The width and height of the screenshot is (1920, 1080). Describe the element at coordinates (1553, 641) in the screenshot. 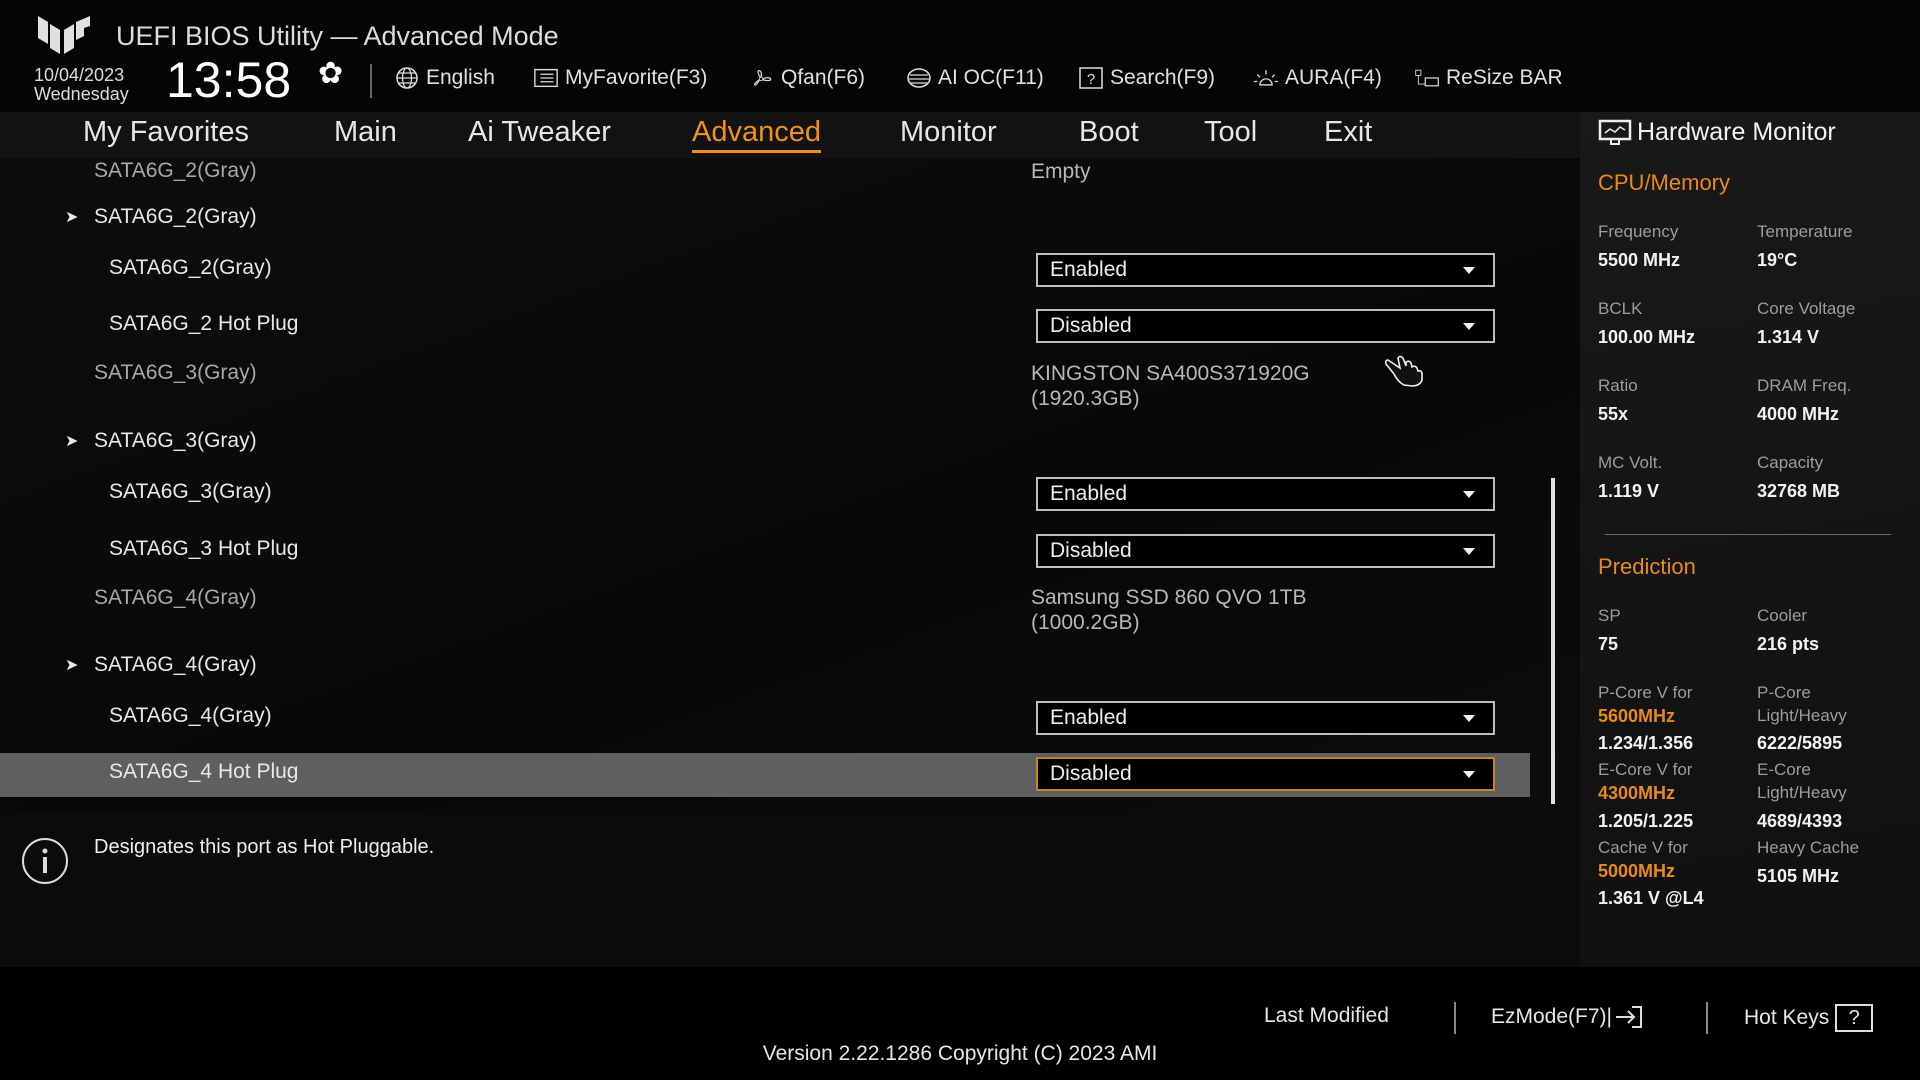

I see `scrollbar` at that location.